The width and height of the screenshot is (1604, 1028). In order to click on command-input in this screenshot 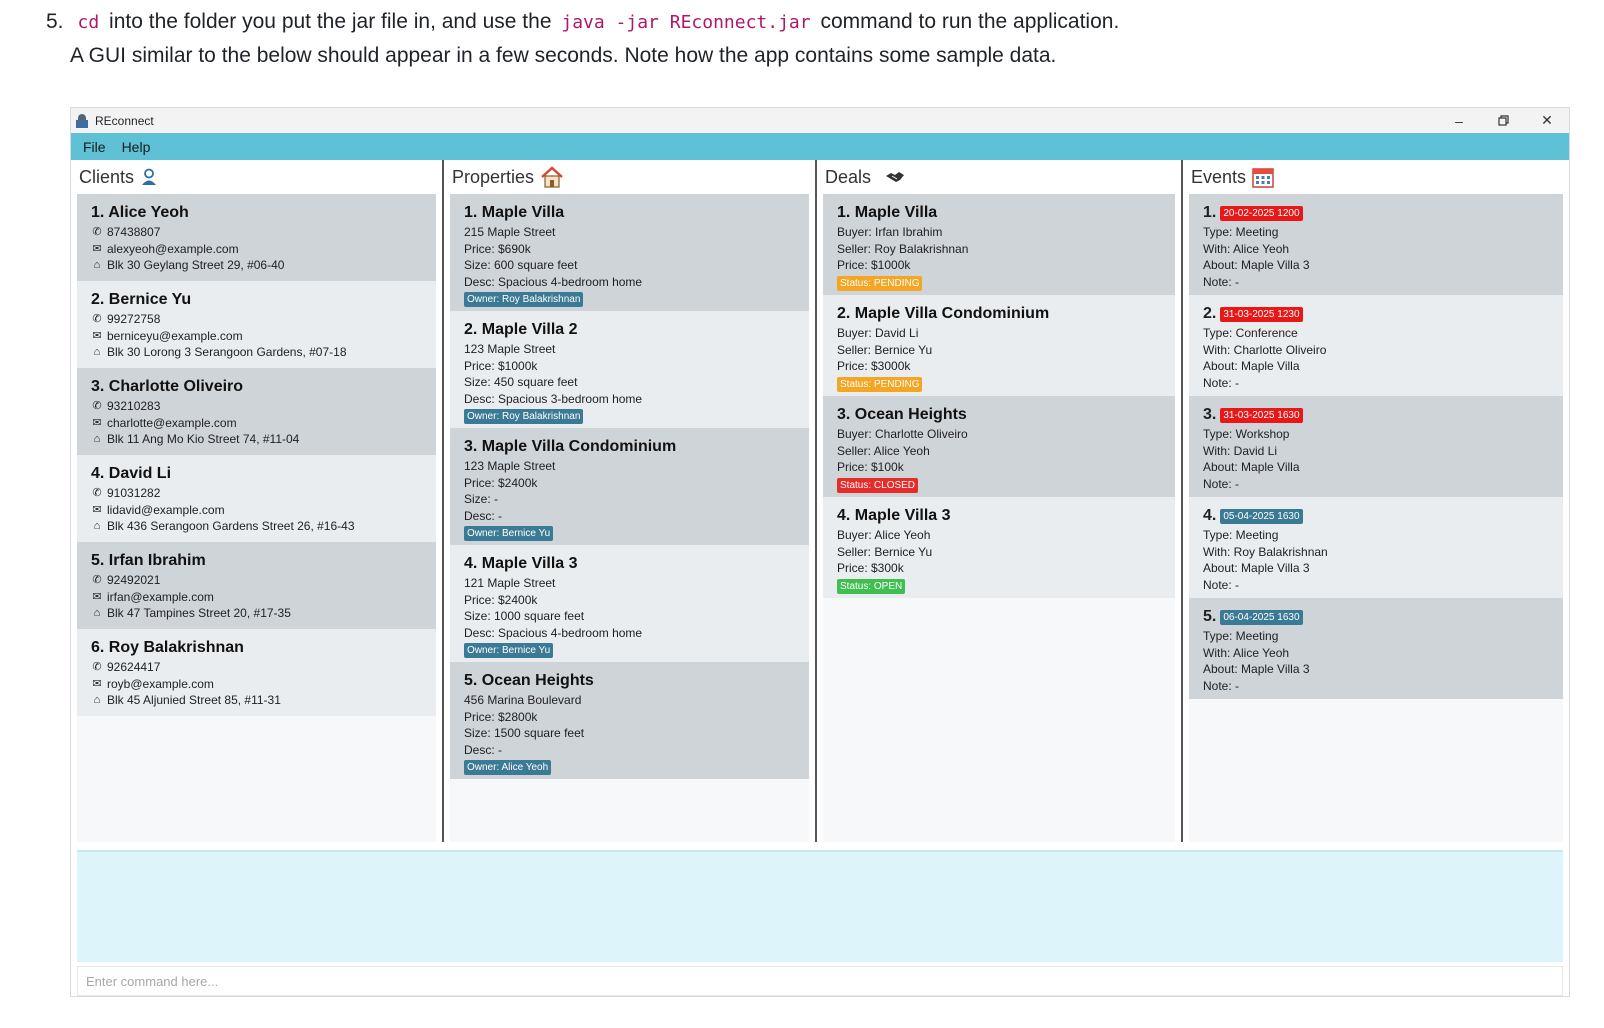, I will do `click(820, 981)`.